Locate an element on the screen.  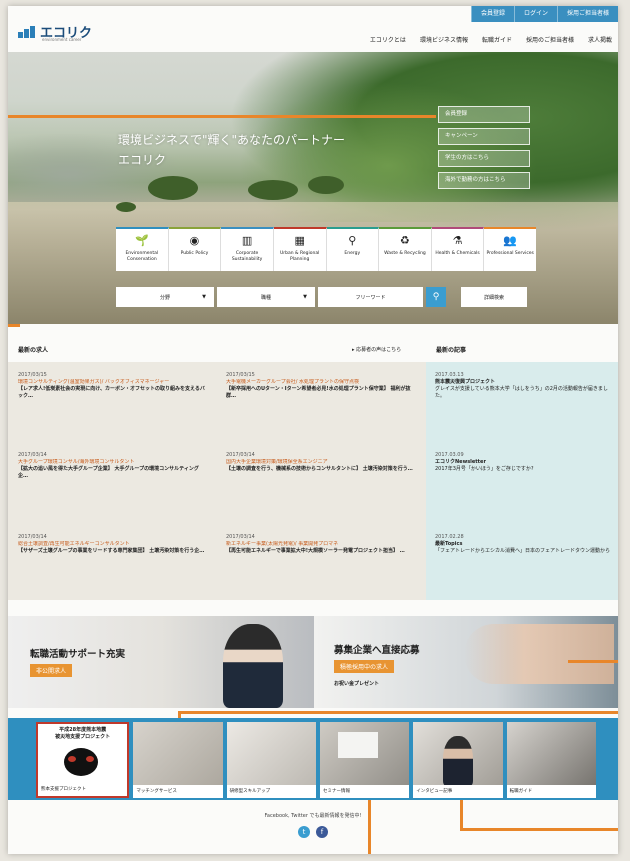
quick-link-register: 会員登録 is located at coordinates (484, 114).